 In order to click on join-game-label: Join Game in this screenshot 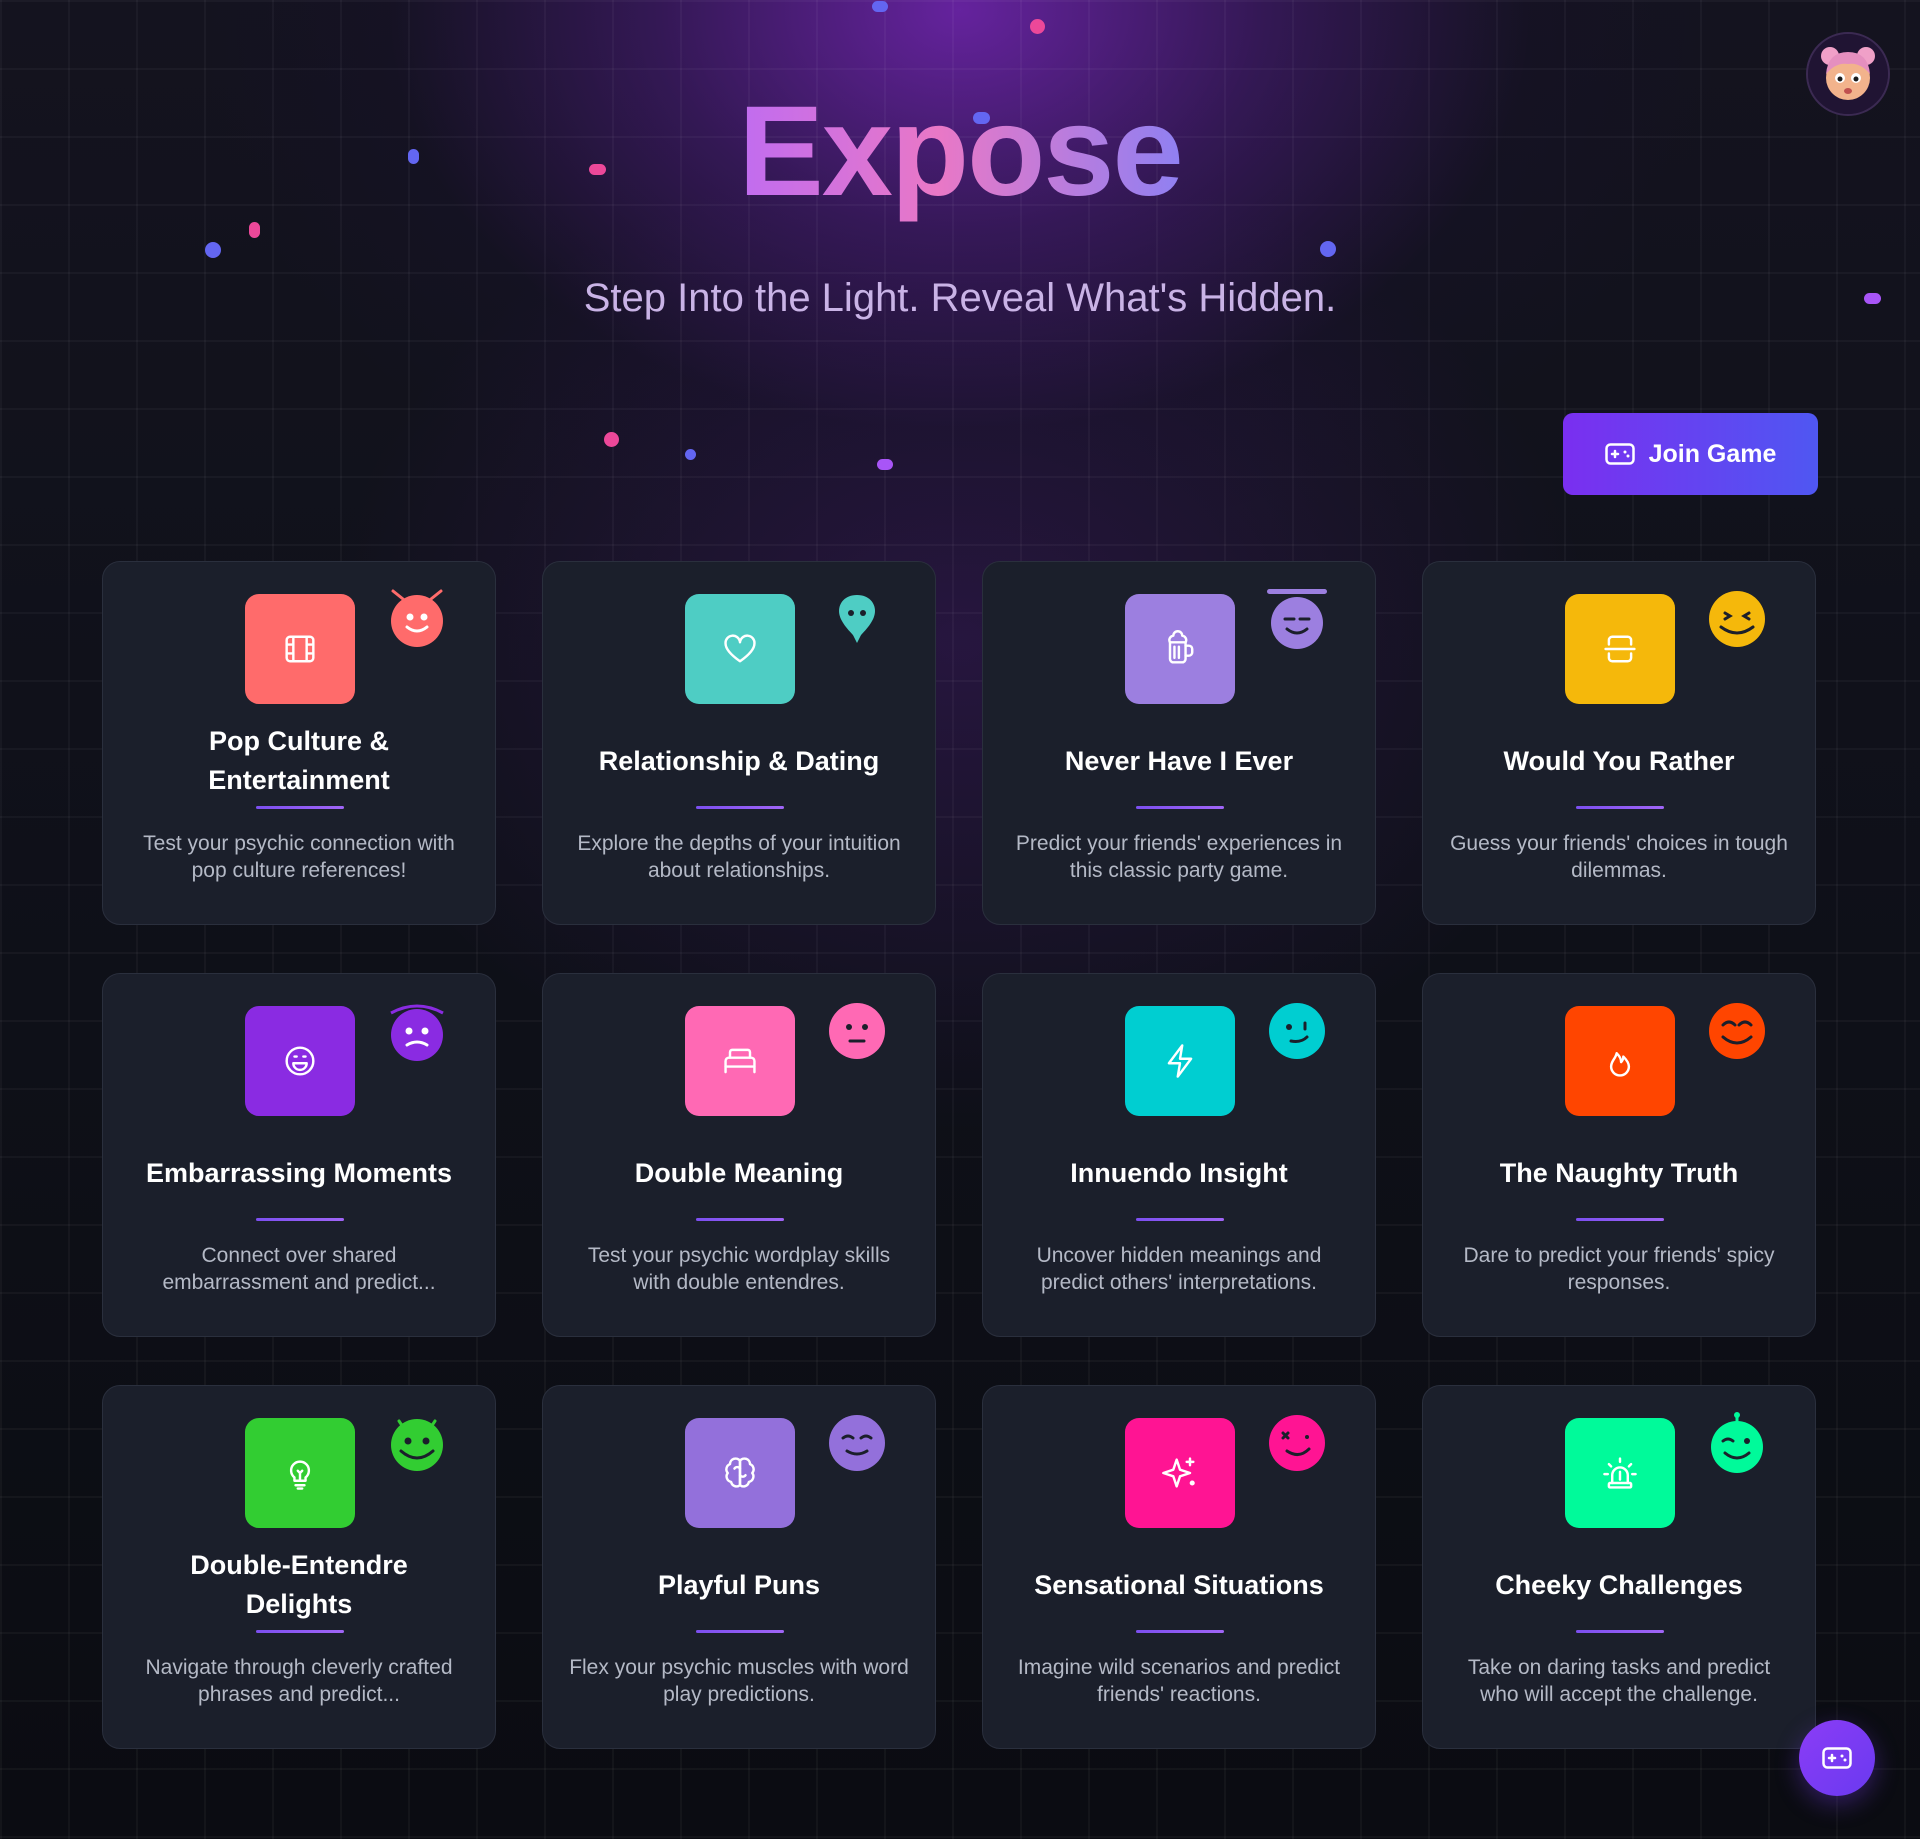, I will do `click(1712, 453)`.